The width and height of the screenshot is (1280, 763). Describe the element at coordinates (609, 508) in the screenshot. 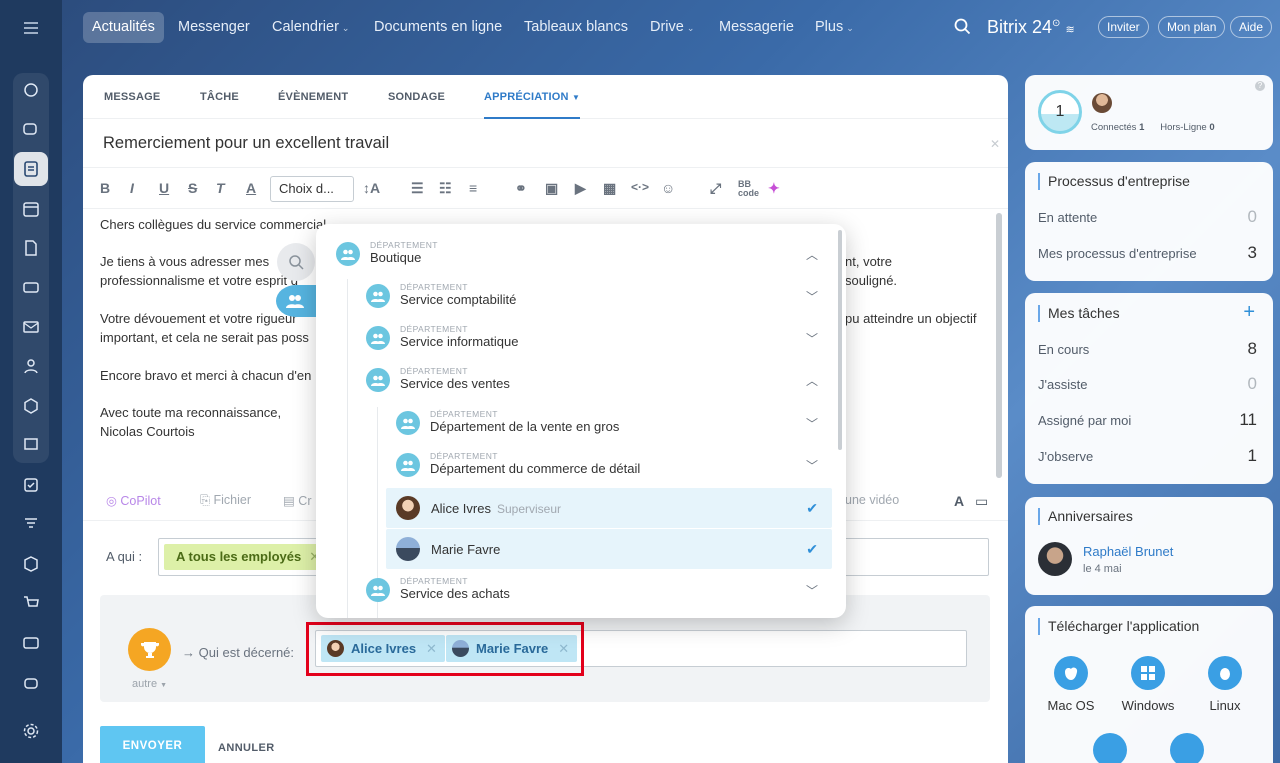

I see `person-item-alice: Alice Ivres Superviseur ✔` at that location.